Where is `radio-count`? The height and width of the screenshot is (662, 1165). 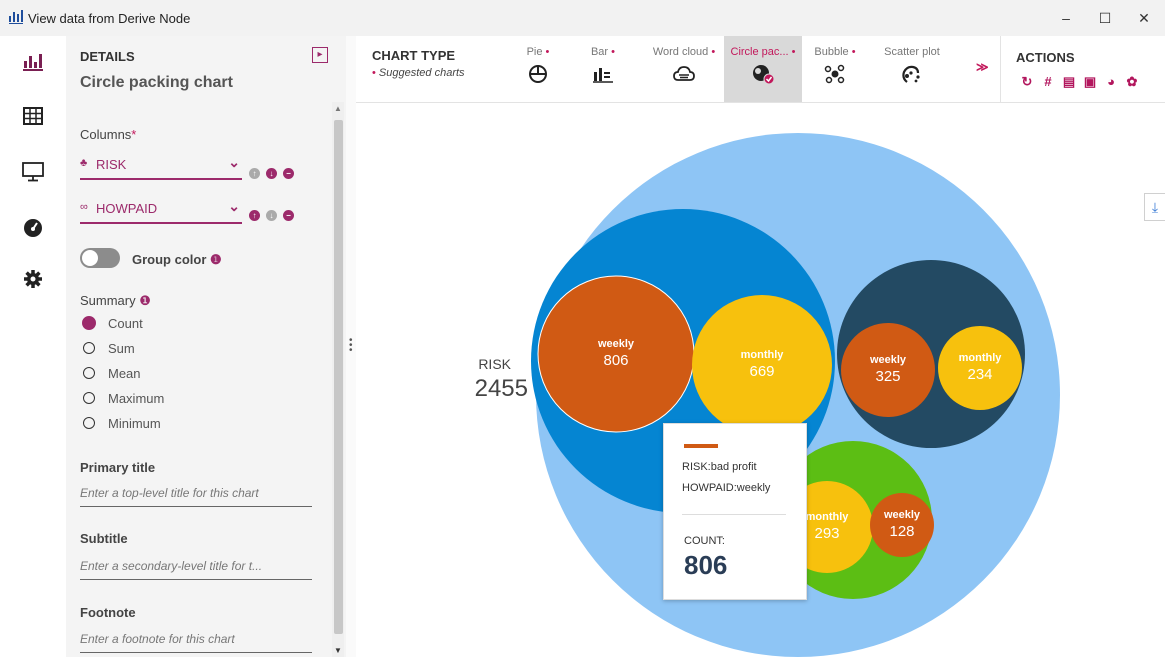
radio-count is located at coordinates (89, 323).